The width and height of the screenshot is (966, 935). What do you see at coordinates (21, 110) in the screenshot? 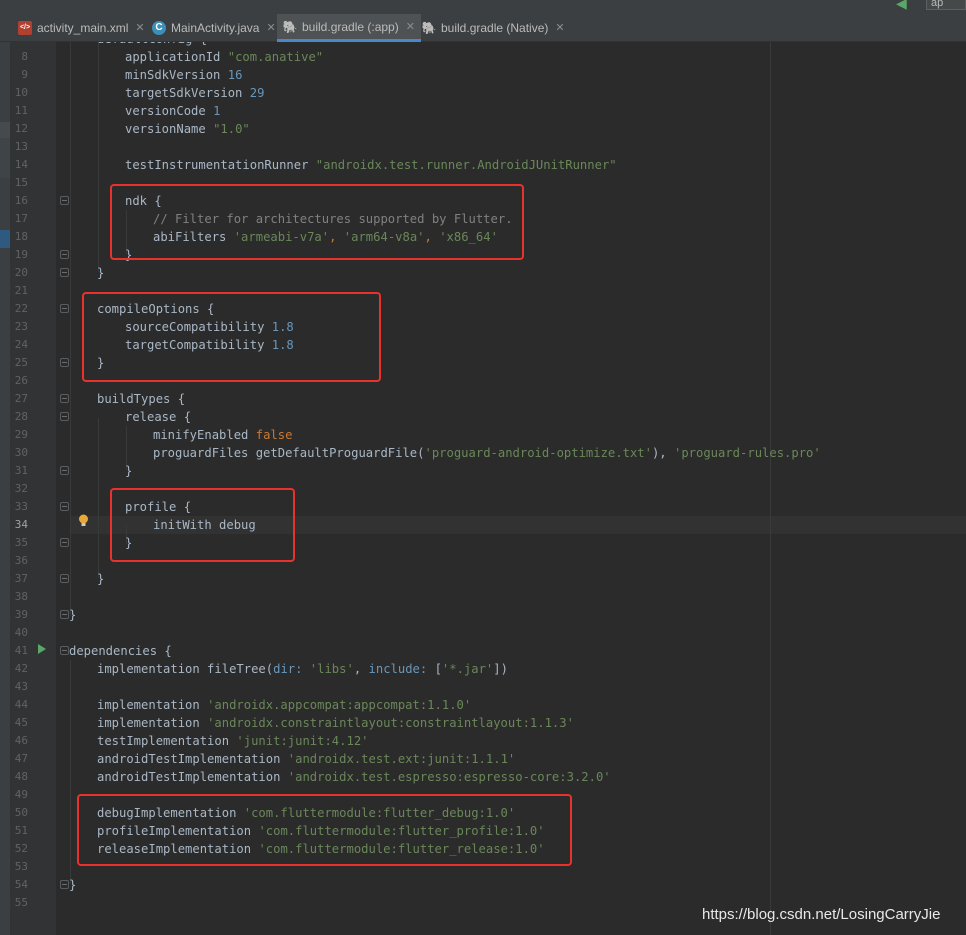
I see `line-number: 11` at bounding box center [21, 110].